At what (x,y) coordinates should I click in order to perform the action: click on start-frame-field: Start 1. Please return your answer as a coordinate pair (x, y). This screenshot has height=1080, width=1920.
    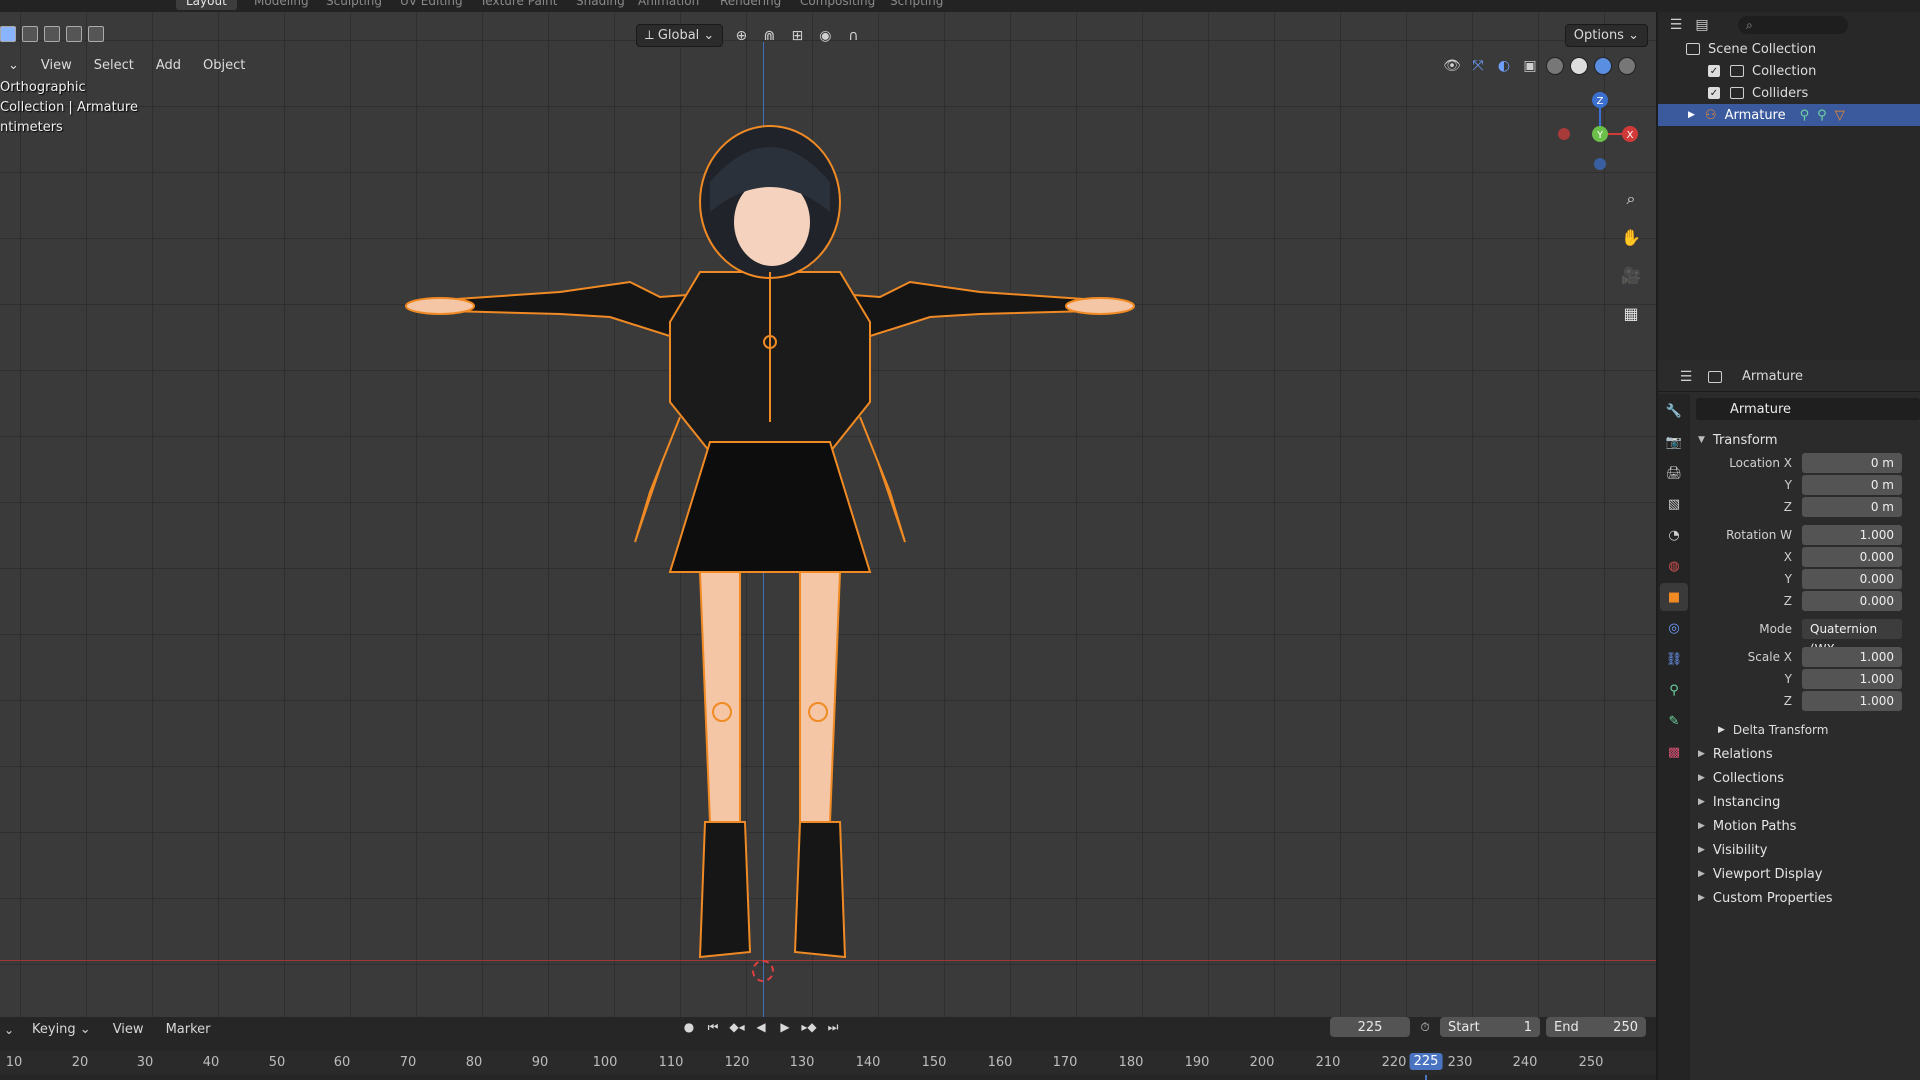
    Looking at the image, I should click on (1490, 1027).